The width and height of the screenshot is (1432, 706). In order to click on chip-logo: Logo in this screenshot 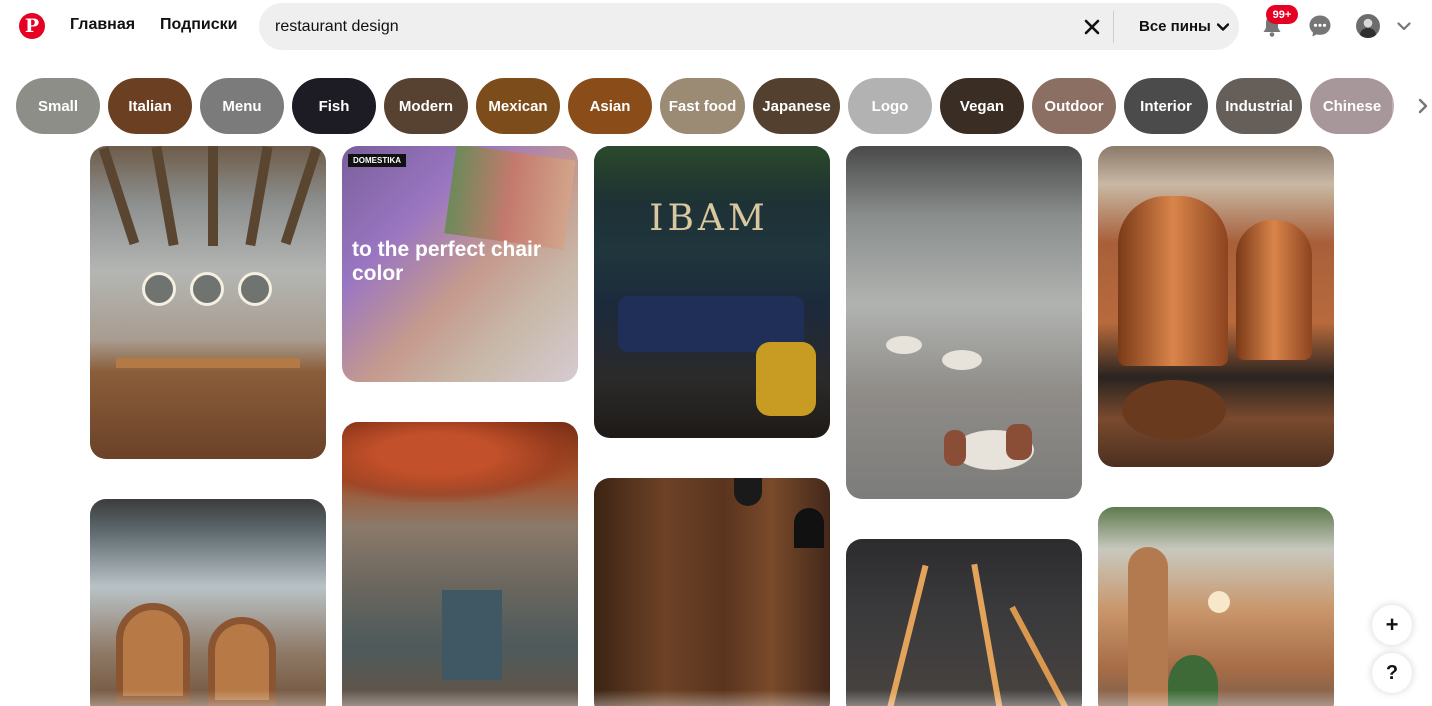, I will do `click(890, 106)`.